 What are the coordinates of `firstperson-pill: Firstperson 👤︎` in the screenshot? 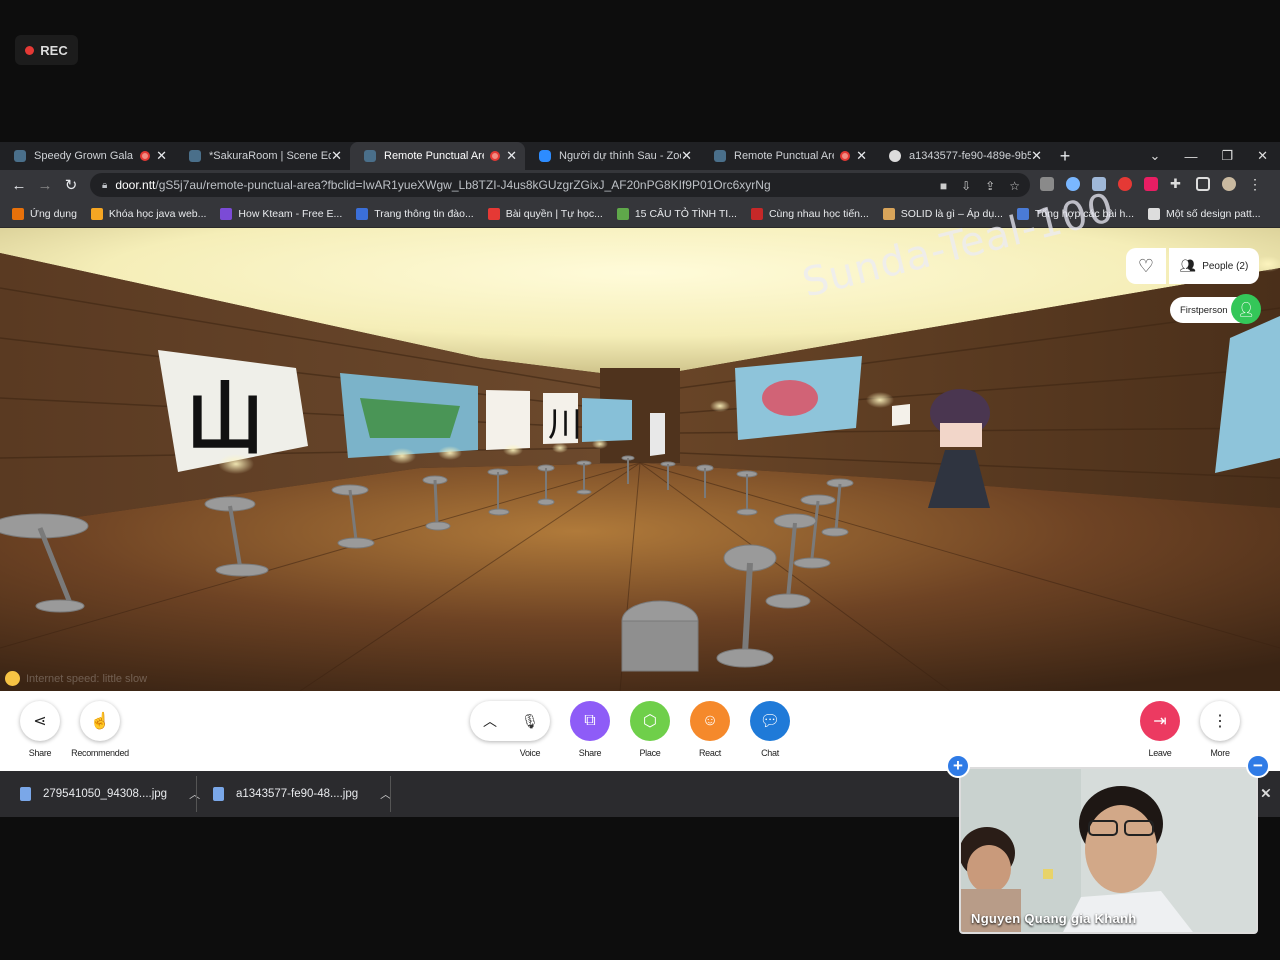 It's located at (1215, 309).